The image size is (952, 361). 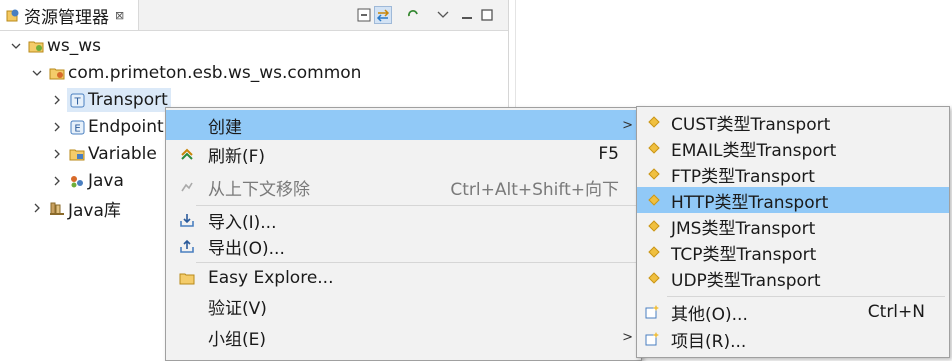 What do you see at coordinates (57, 73) in the screenshot?
I see `package-icon` at bounding box center [57, 73].